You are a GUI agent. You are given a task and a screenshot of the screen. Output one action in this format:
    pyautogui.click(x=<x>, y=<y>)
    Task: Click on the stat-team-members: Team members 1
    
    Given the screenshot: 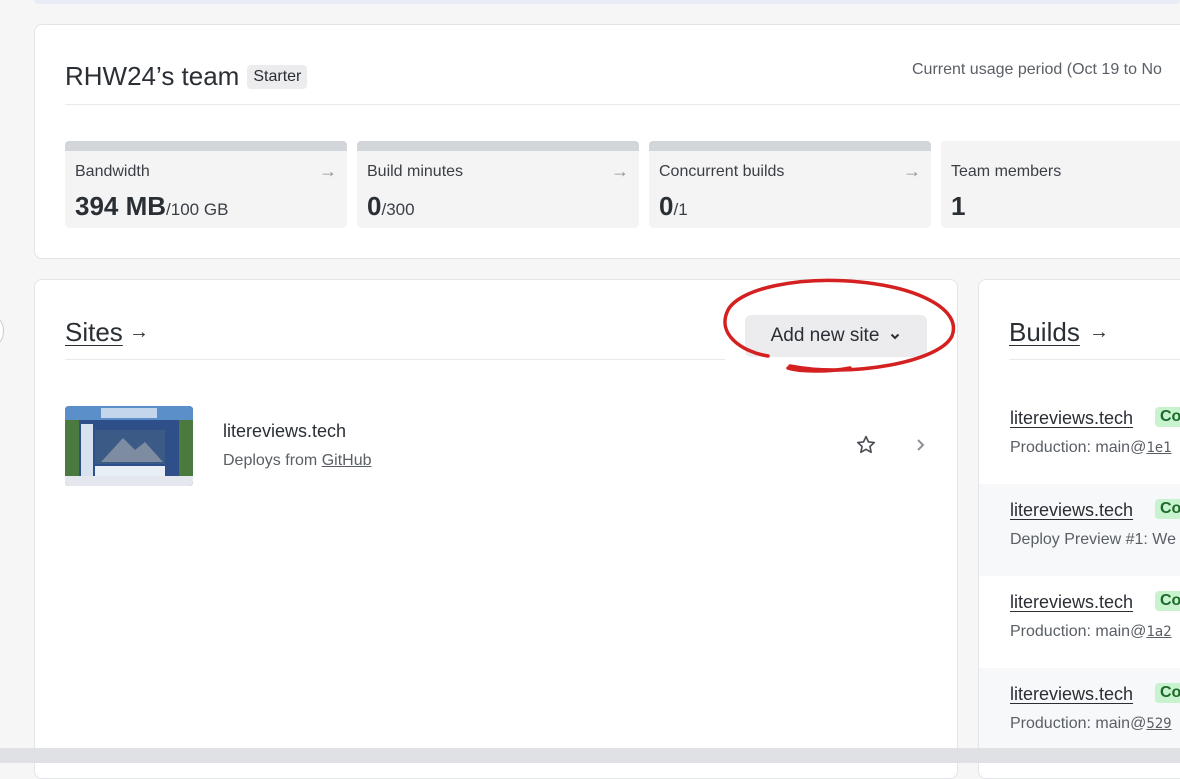 What is the action you would take?
    pyautogui.click(x=1060, y=184)
    